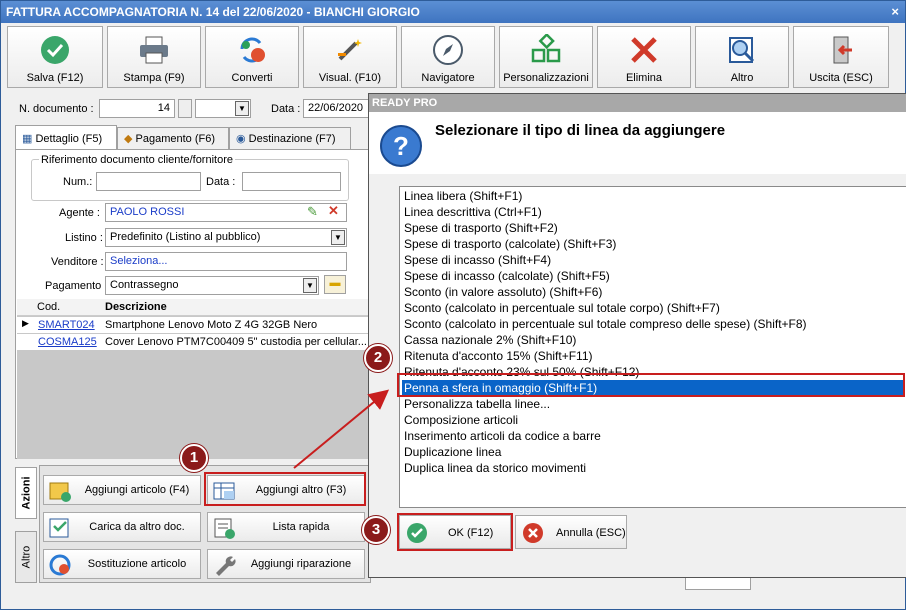 This screenshot has width=906, height=610. Describe the element at coordinates (194, 458) in the screenshot. I see `callout-badge-1: 1` at that location.